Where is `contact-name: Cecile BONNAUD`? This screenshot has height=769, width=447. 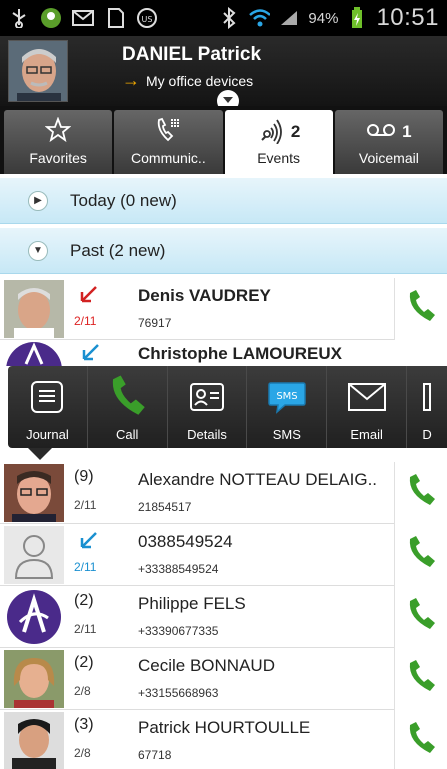 contact-name: Cecile BONNAUD is located at coordinates (206, 665).